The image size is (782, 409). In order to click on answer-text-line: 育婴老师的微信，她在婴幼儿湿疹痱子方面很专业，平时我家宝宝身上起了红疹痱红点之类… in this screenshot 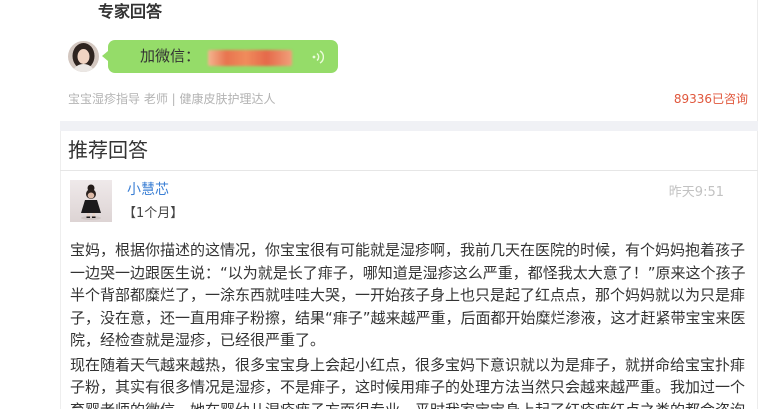, I will do `click(410, 404)`.